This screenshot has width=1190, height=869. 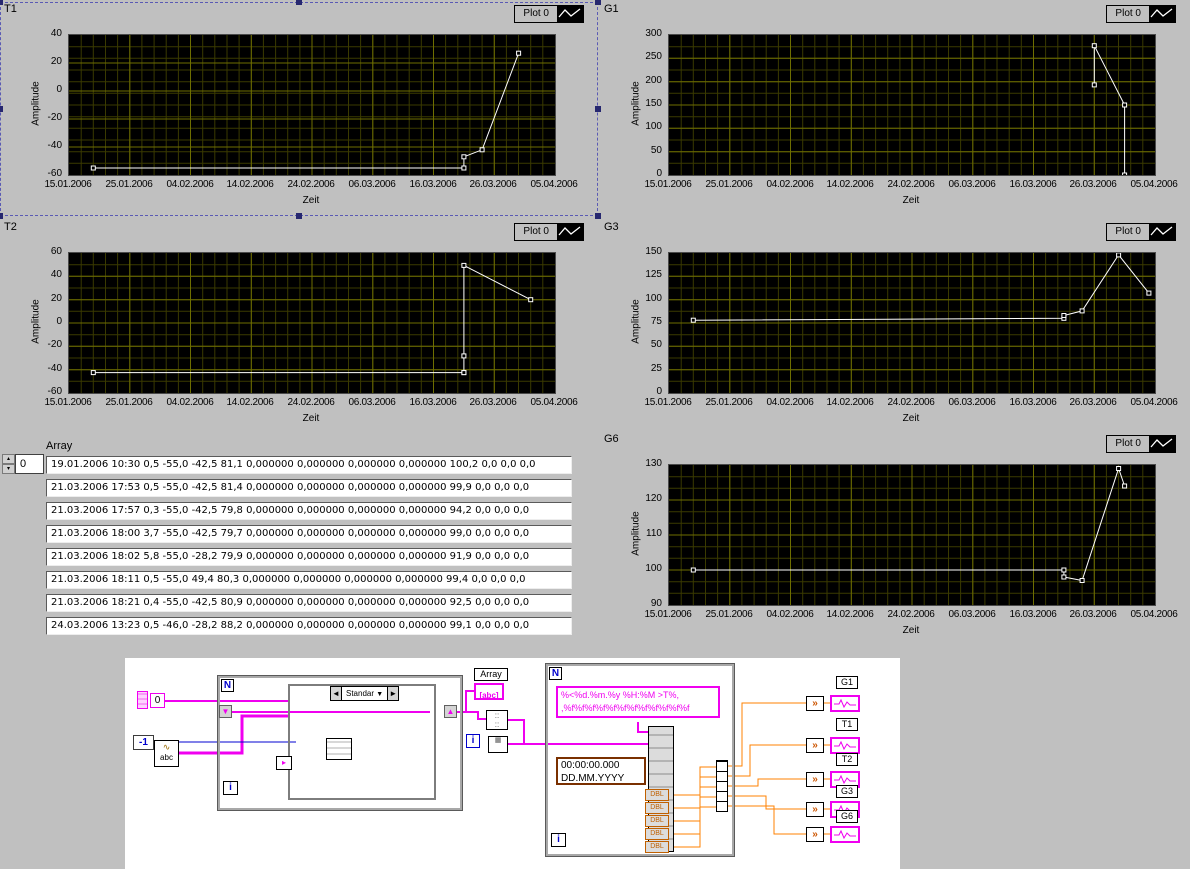 I want to click on array-function-icon: ▦, so click(x=498, y=744).